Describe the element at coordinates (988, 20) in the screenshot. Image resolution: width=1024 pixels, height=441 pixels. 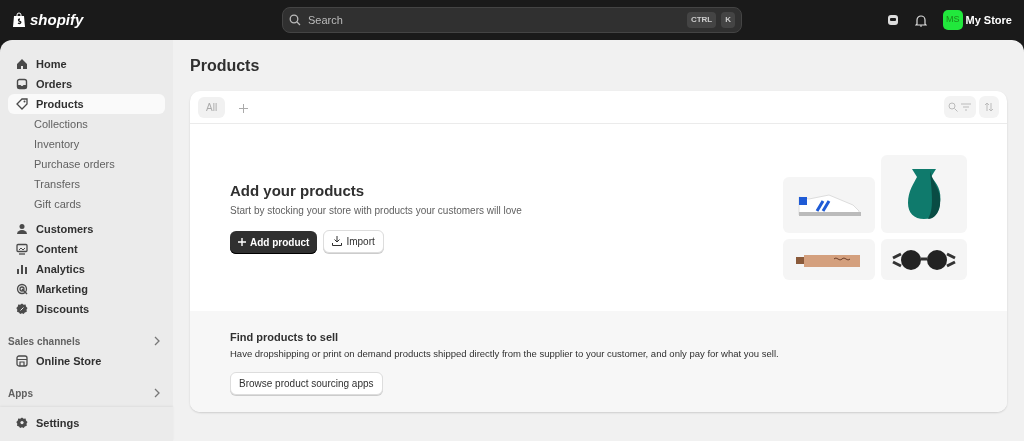
I see `store-name: My Store` at that location.